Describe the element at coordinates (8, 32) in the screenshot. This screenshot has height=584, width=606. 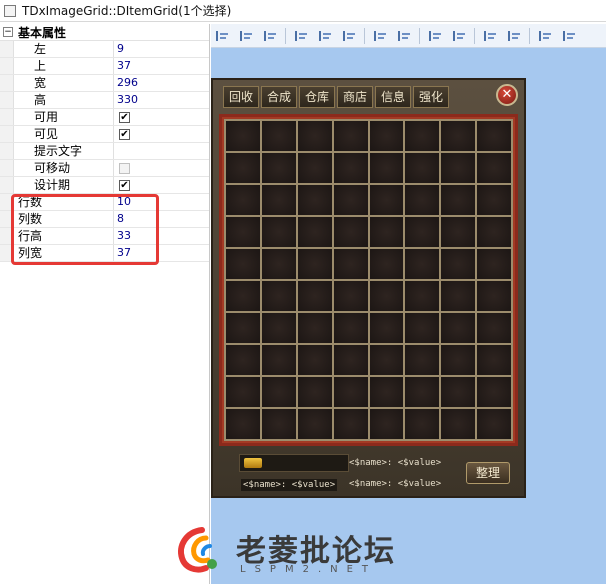
I see `collapse-icon: −` at that location.